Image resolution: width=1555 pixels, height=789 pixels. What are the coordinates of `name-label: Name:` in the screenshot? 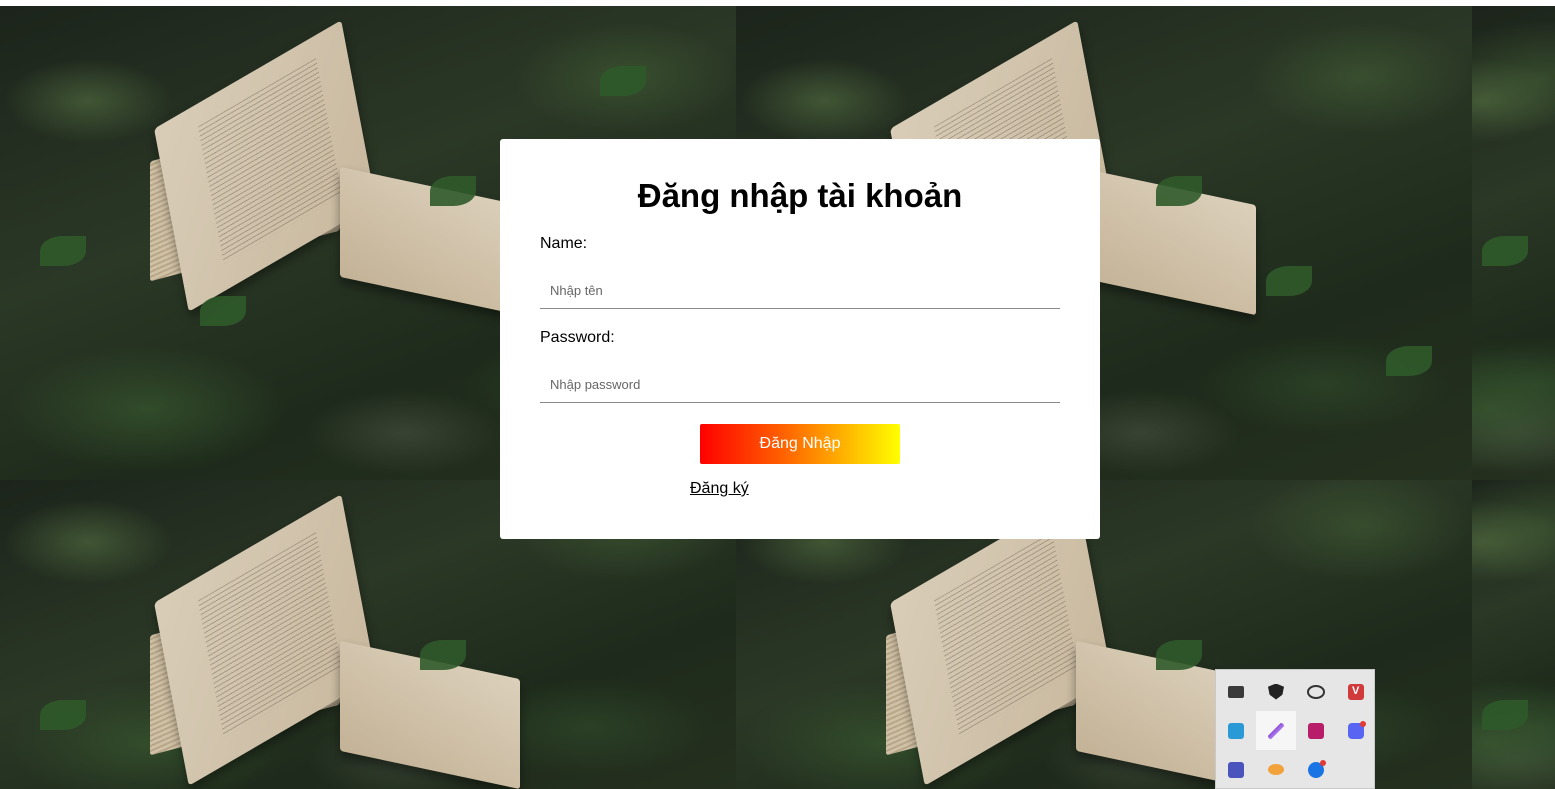 It's located at (564, 243).